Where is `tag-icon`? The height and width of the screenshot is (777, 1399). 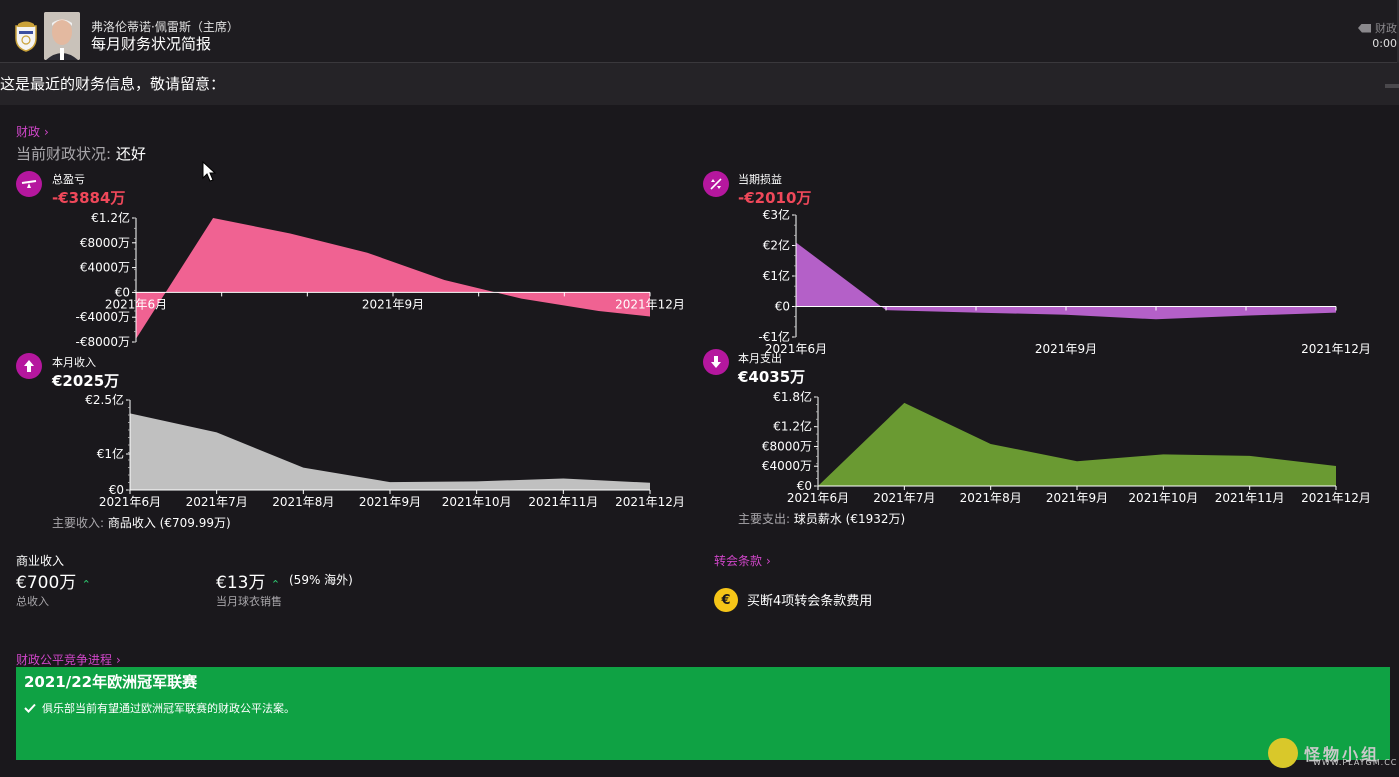 tag-icon is located at coordinates (1364, 28).